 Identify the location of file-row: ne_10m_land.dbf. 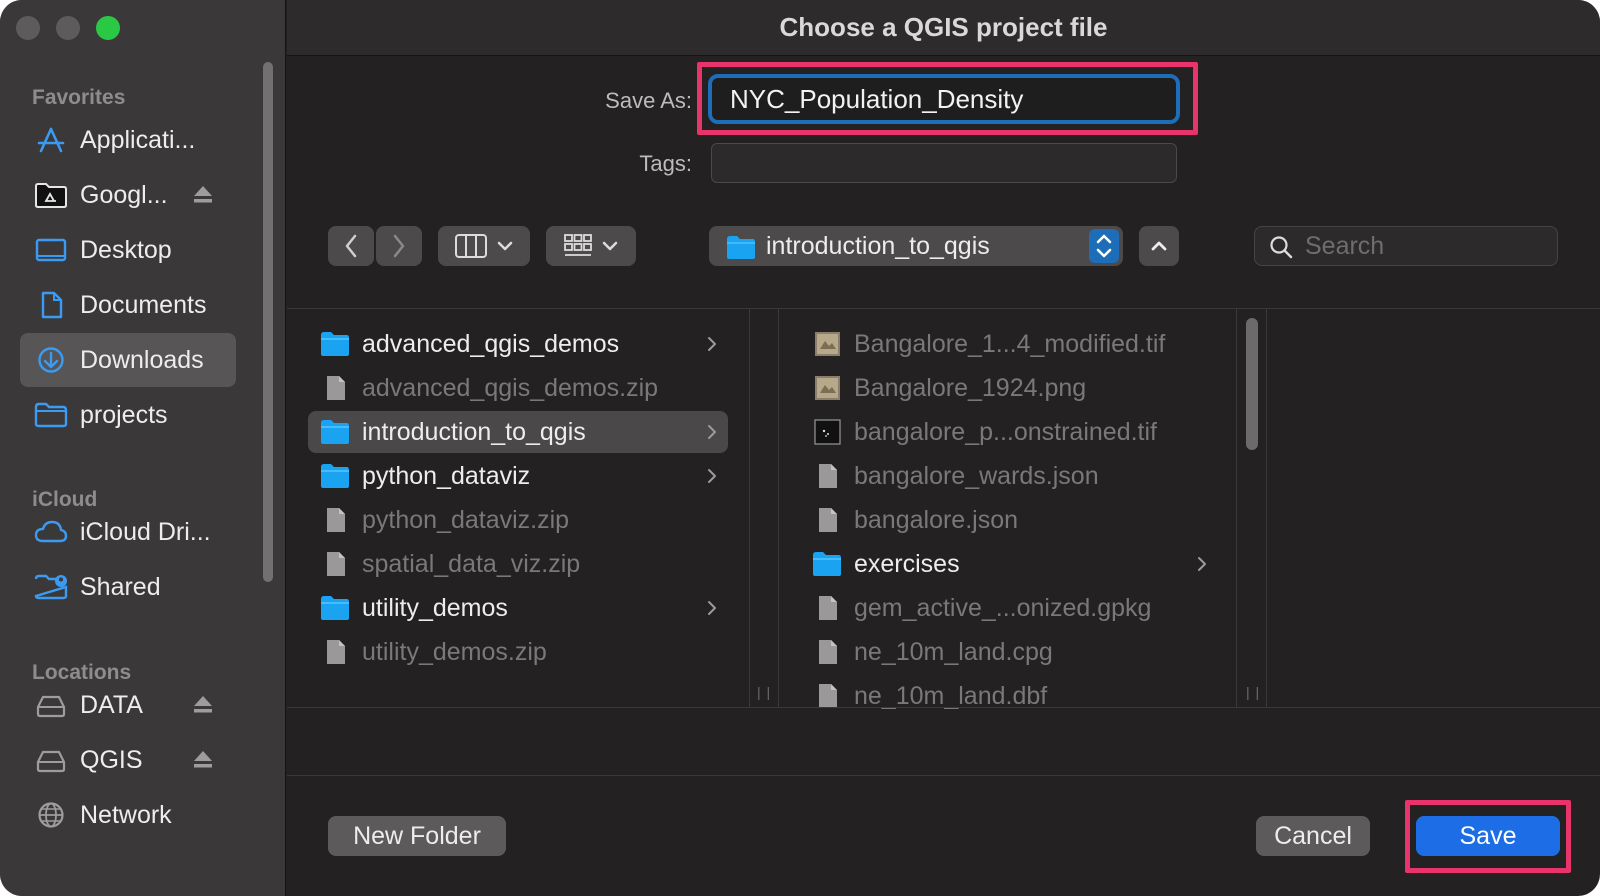
(1010, 696).